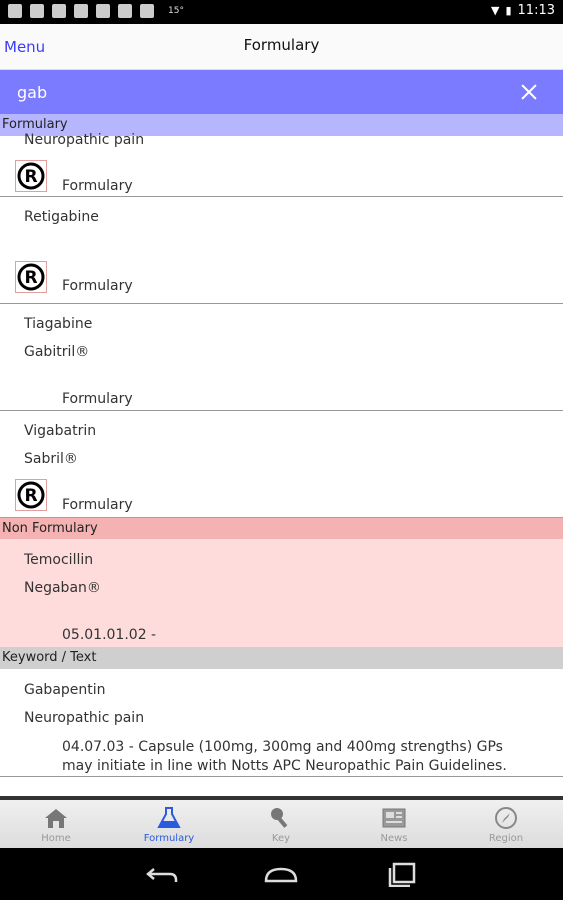  What do you see at coordinates (59, 11) in the screenshot?
I see `image-icon` at bounding box center [59, 11].